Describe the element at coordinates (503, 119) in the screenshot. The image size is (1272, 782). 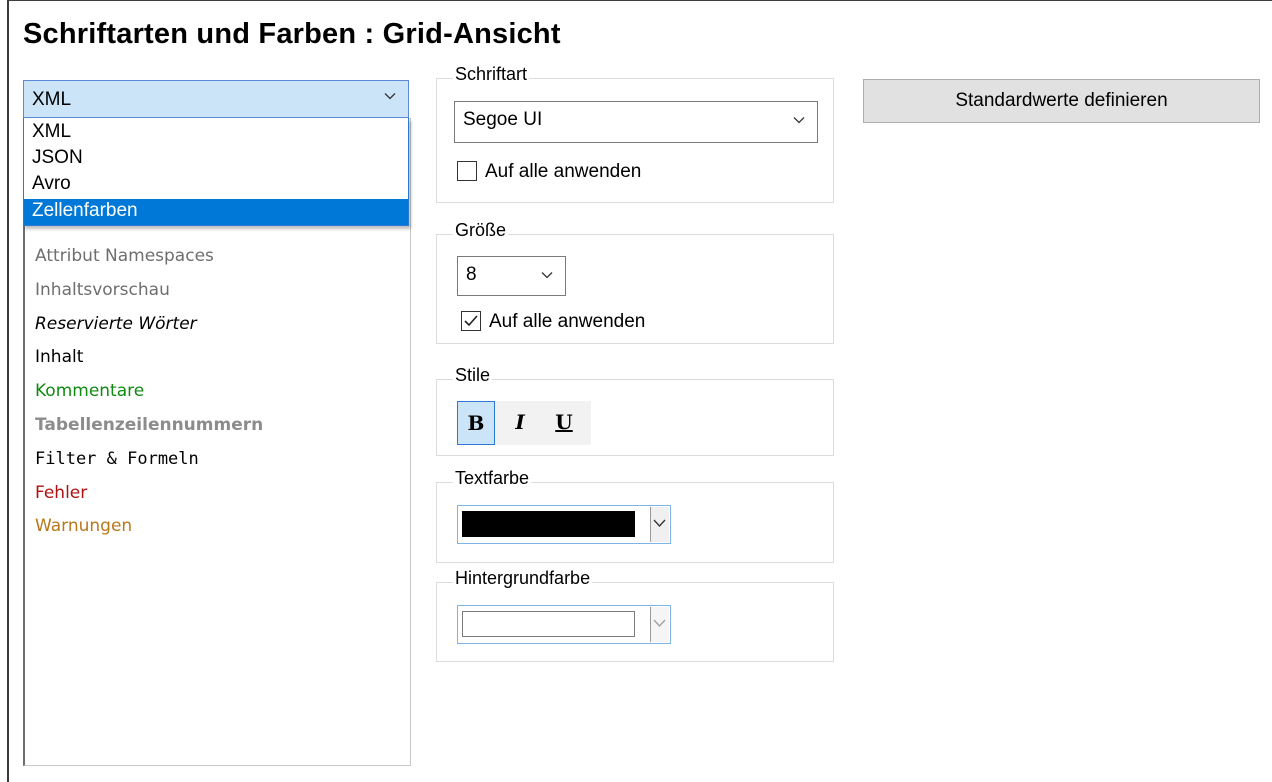
I see `font-select-value: Segoe UI` at that location.